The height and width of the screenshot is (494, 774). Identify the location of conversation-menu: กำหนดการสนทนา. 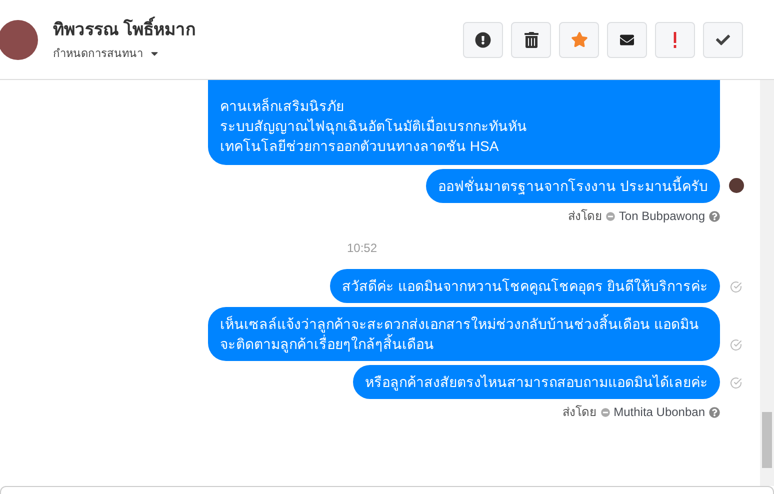
(124, 54).